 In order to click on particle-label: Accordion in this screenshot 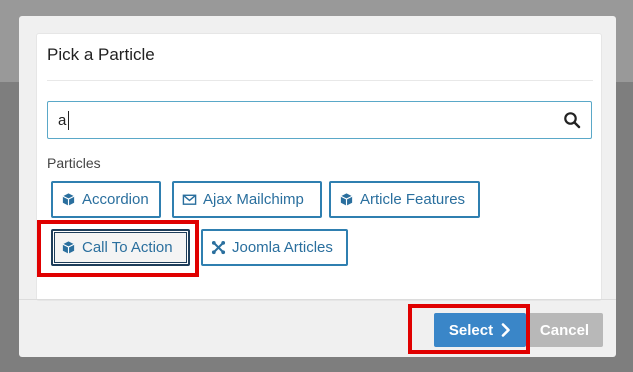, I will do `click(115, 199)`.